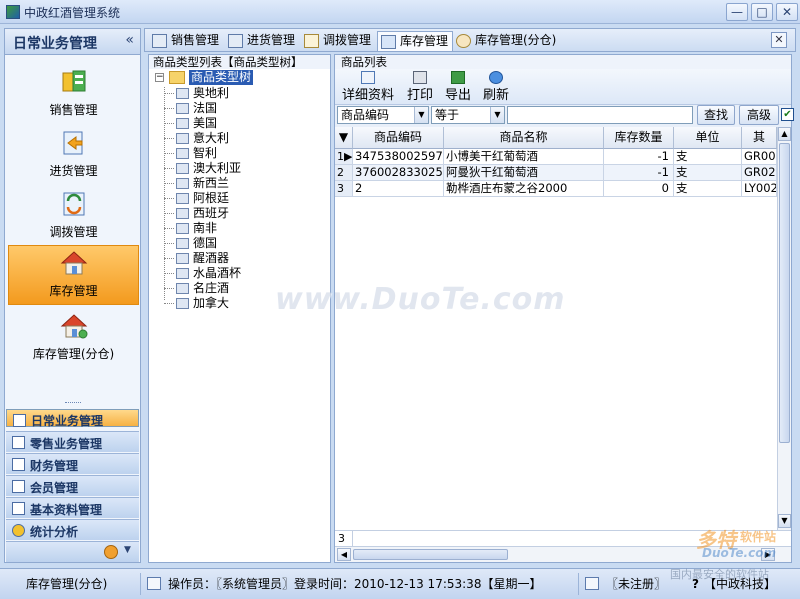 This screenshot has height=599, width=800. I want to click on hscroll-thumb, so click(430, 554).